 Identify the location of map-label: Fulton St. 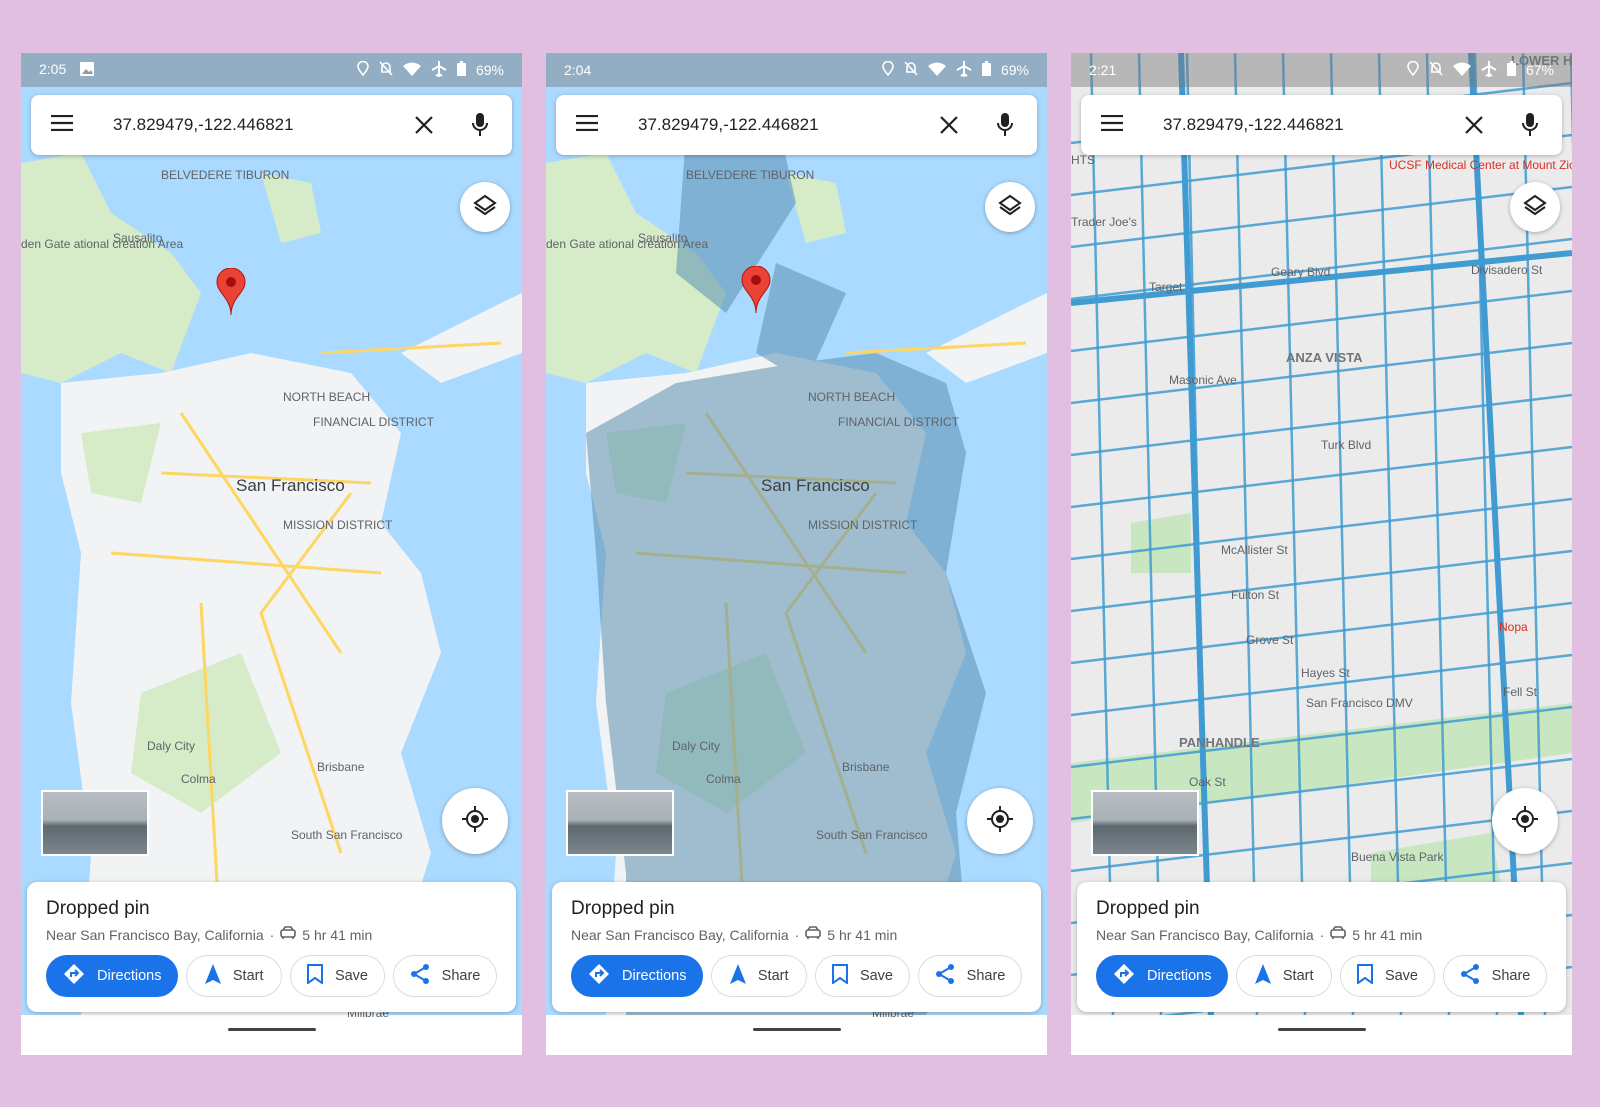
(1255, 595).